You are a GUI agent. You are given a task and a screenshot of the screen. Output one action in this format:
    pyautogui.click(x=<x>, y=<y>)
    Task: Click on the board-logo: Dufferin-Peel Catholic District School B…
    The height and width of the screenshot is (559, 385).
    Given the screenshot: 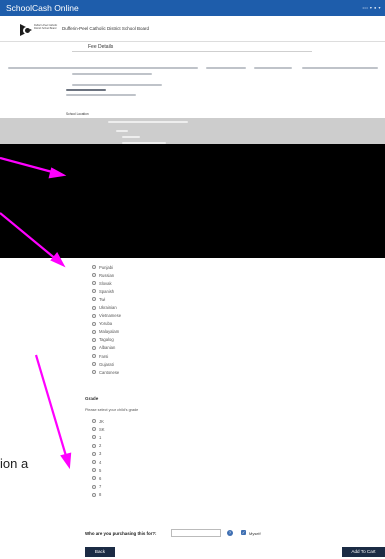 What is the action you would take?
    pyautogui.click(x=40, y=30)
    